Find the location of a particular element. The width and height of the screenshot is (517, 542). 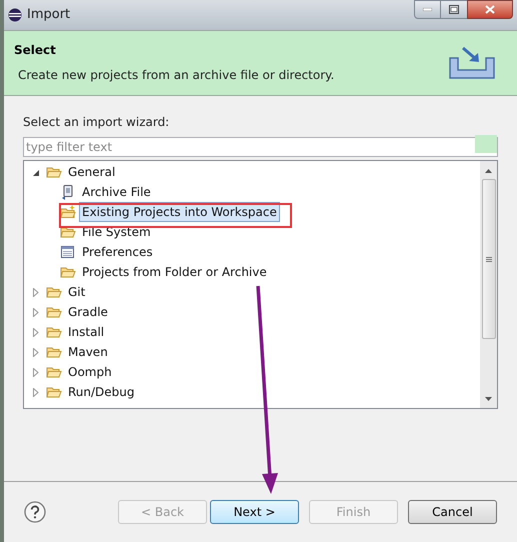

help-icon is located at coordinates (35, 512).